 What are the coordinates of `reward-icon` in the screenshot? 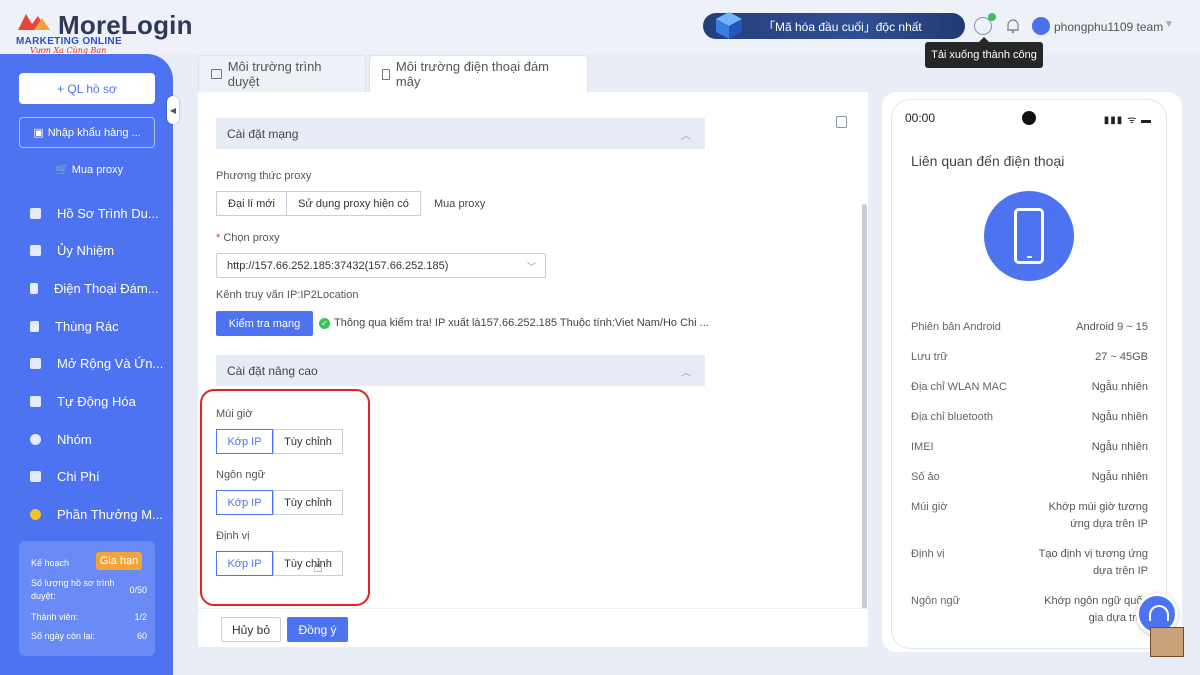 It's located at (35, 514).